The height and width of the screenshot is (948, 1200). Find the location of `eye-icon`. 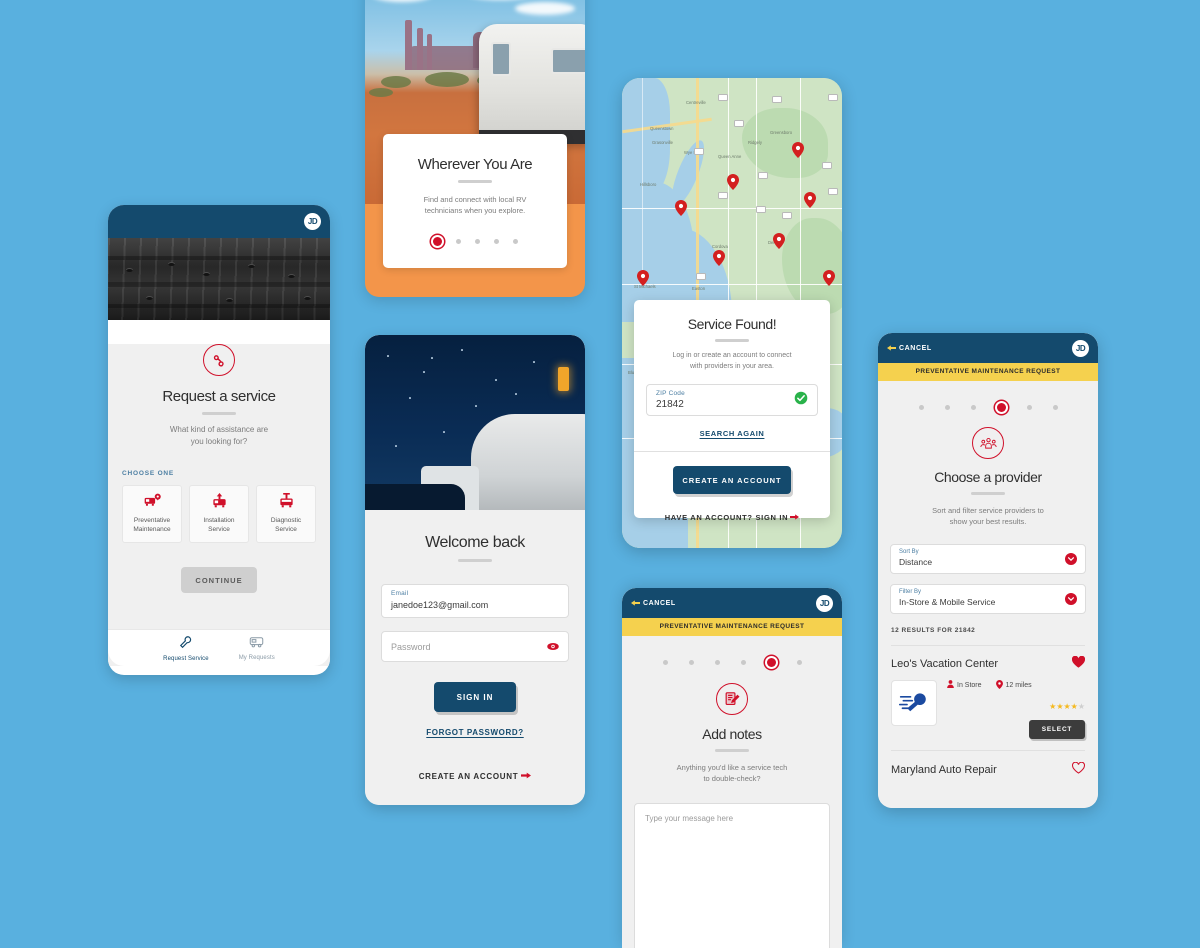

eye-icon is located at coordinates (553, 647).